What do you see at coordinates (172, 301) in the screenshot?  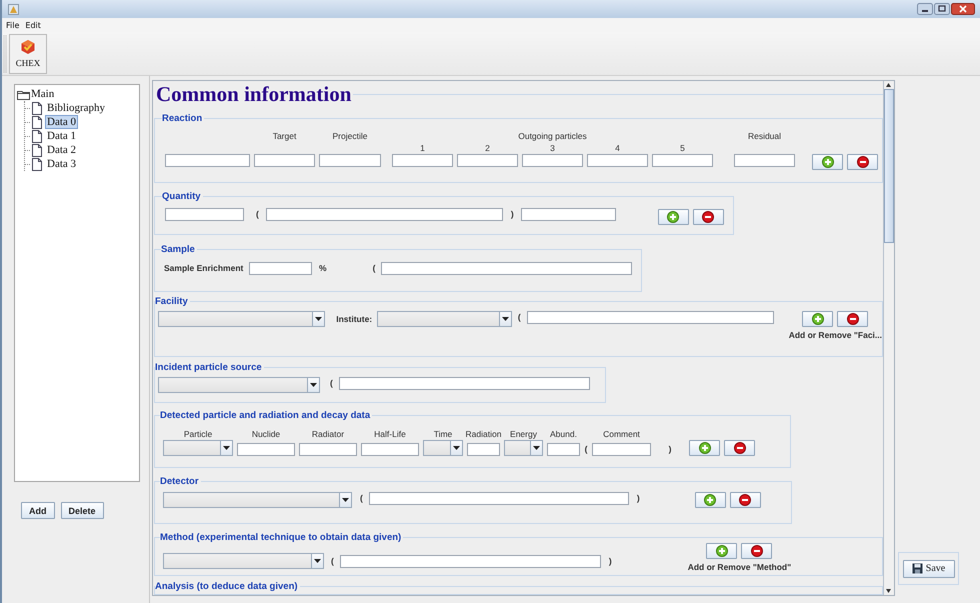 I see `section-title: Facility` at bounding box center [172, 301].